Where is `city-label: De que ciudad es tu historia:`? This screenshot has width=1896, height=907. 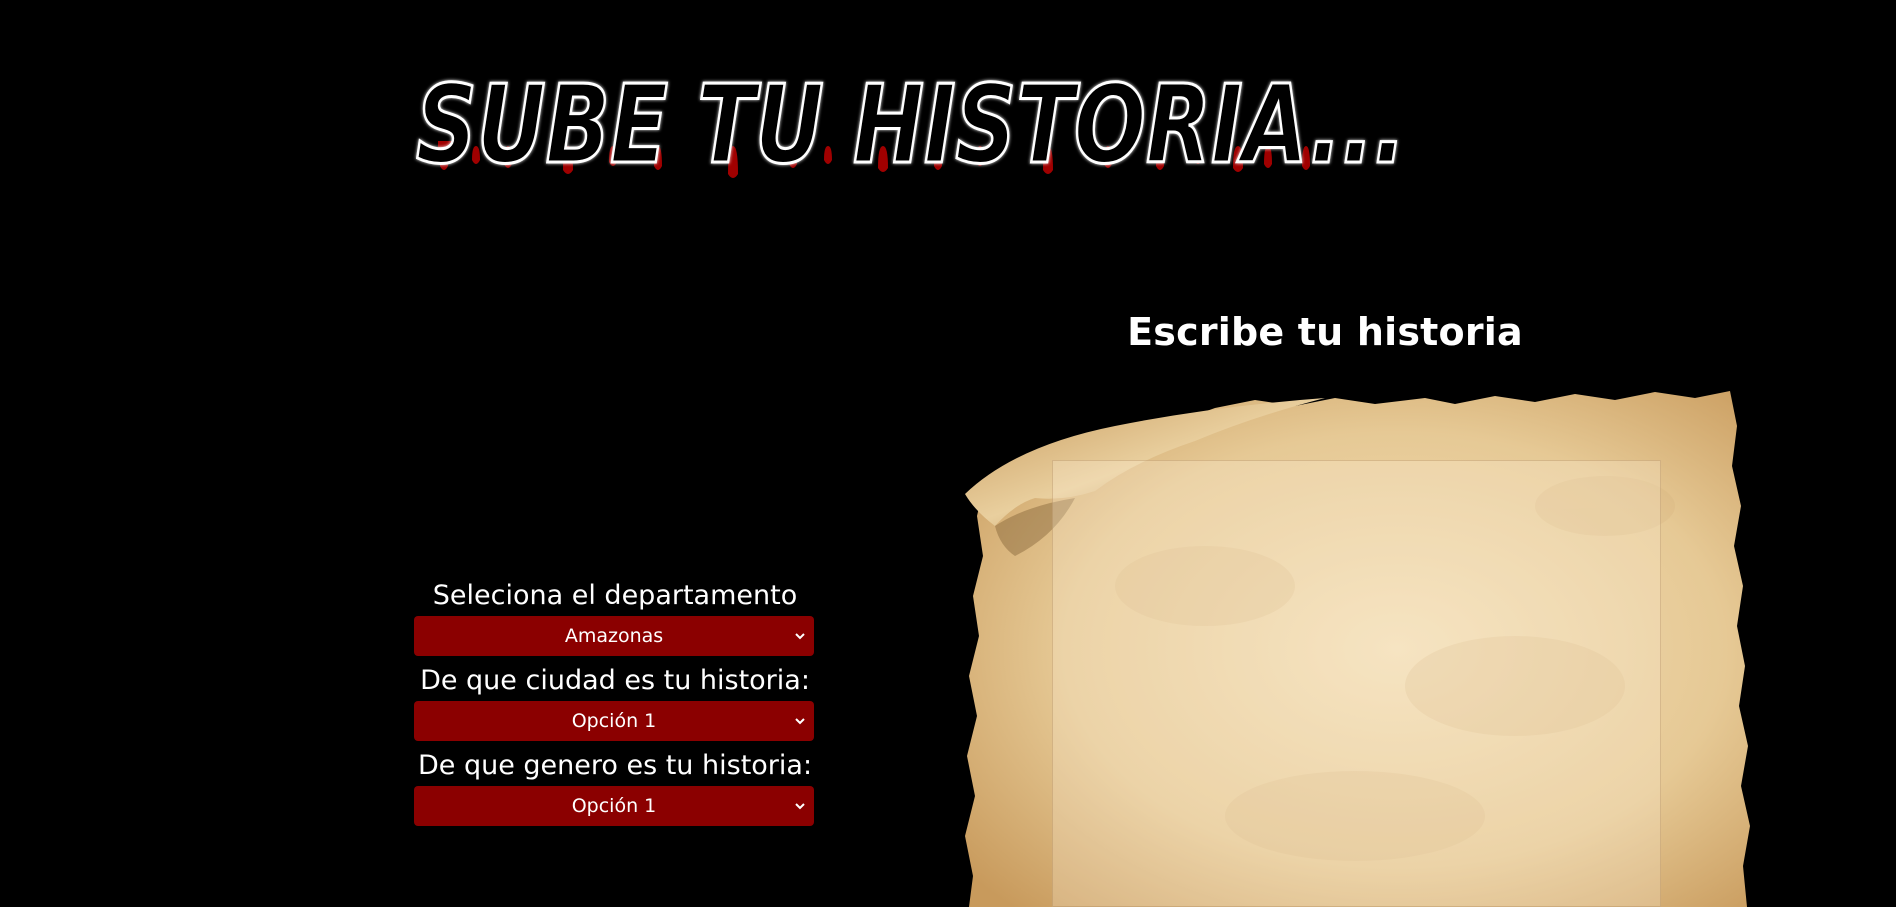 city-label: De que ciudad es tu historia: is located at coordinates (615, 680).